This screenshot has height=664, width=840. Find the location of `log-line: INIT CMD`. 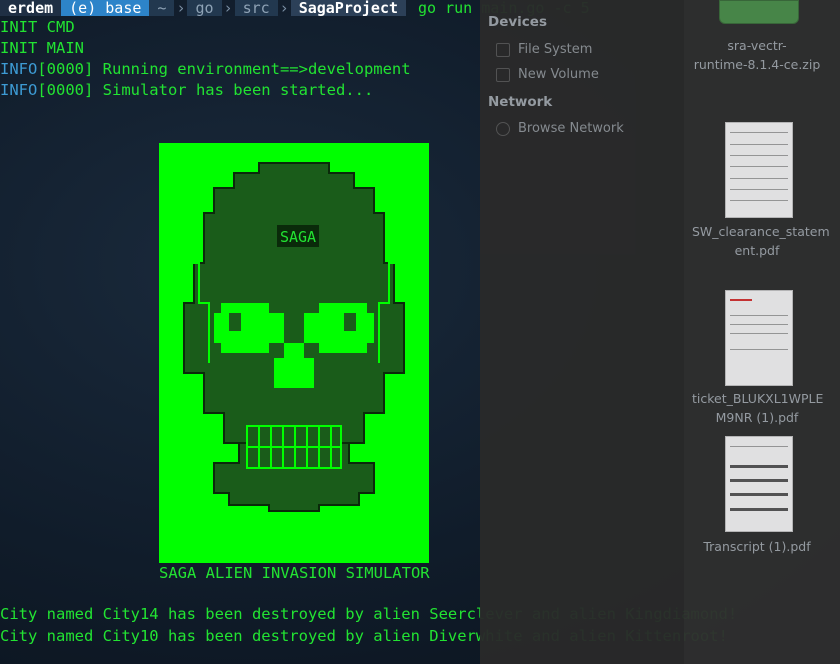

log-line: INIT CMD is located at coordinates (37, 27).